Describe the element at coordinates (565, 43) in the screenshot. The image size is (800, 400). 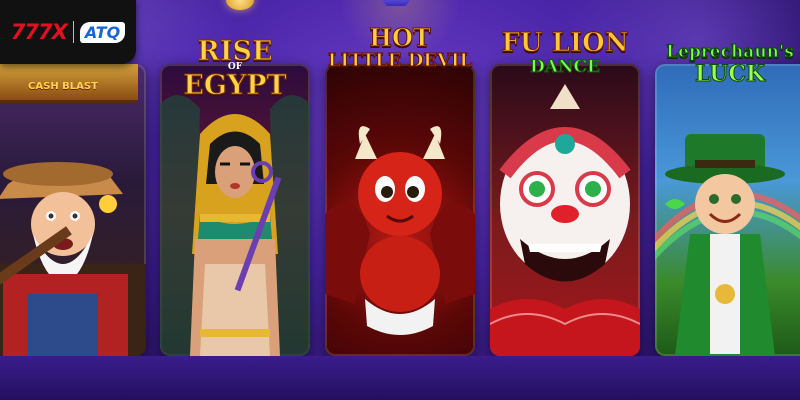
I see `game-title: FU LION` at that location.